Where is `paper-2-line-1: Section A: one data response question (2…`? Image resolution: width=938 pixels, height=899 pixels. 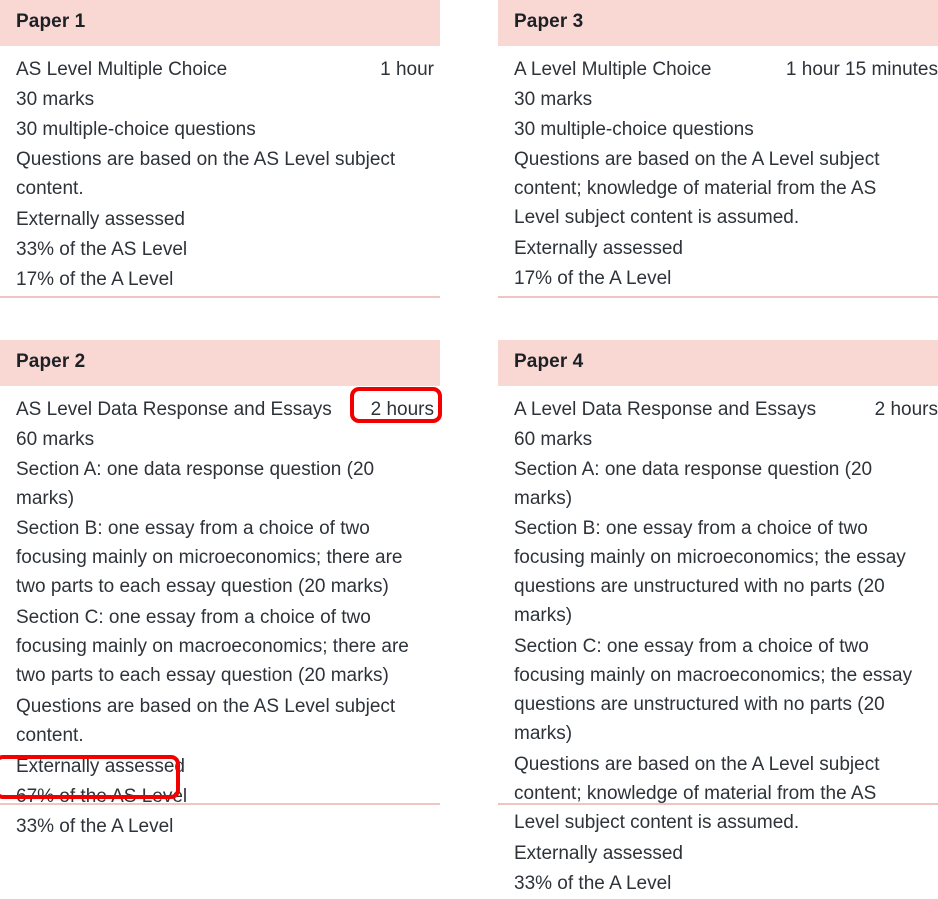
paper-2-line-1: Section A: one data response question (2… is located at coordinates (195, 484).